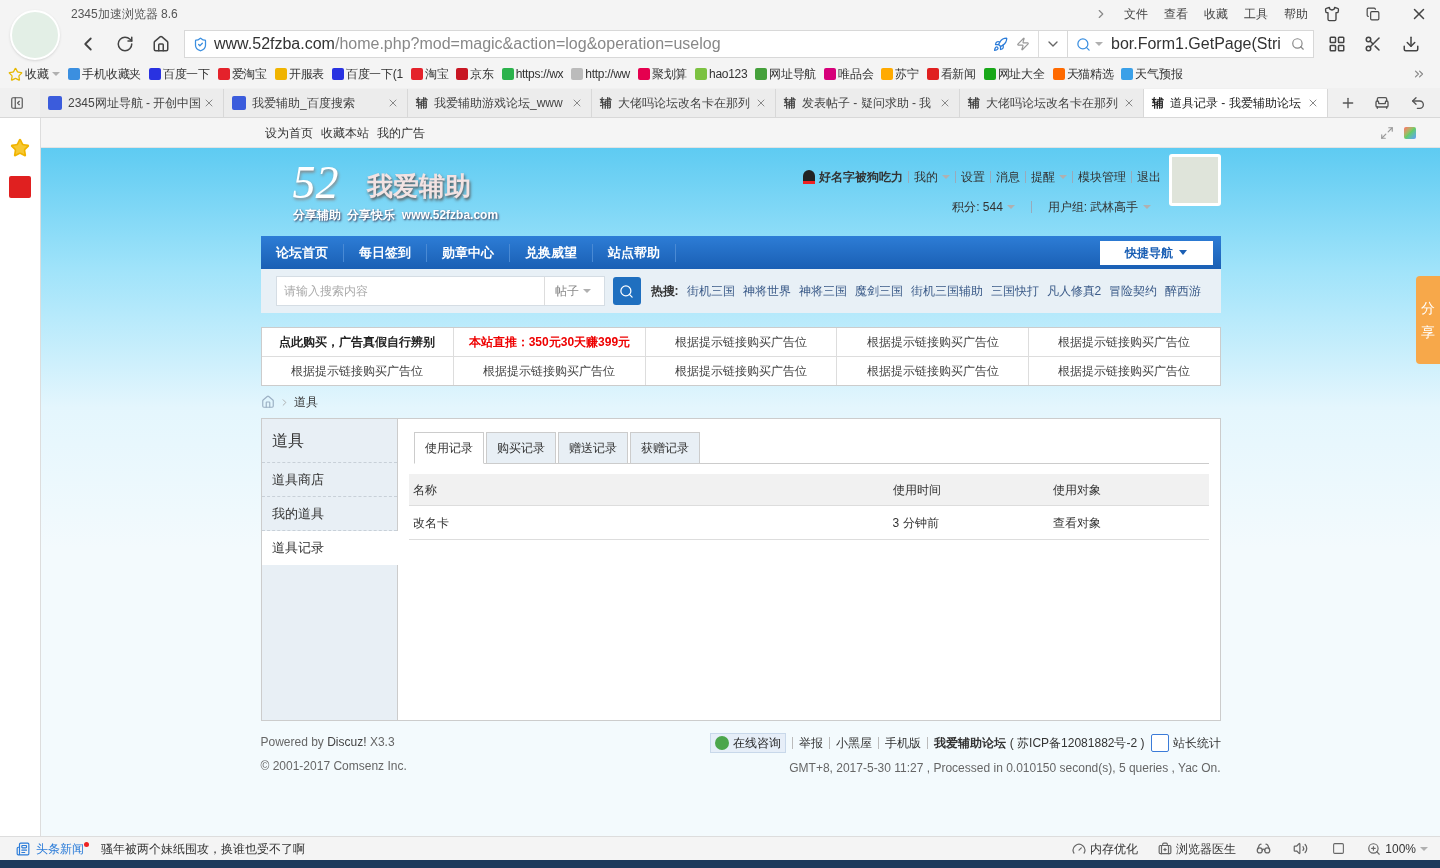  Describe the element at coordinates (1077, 743) in the screenshot. I see `icp-link: ( 苏ICP备12081882号-2 )` at that location.